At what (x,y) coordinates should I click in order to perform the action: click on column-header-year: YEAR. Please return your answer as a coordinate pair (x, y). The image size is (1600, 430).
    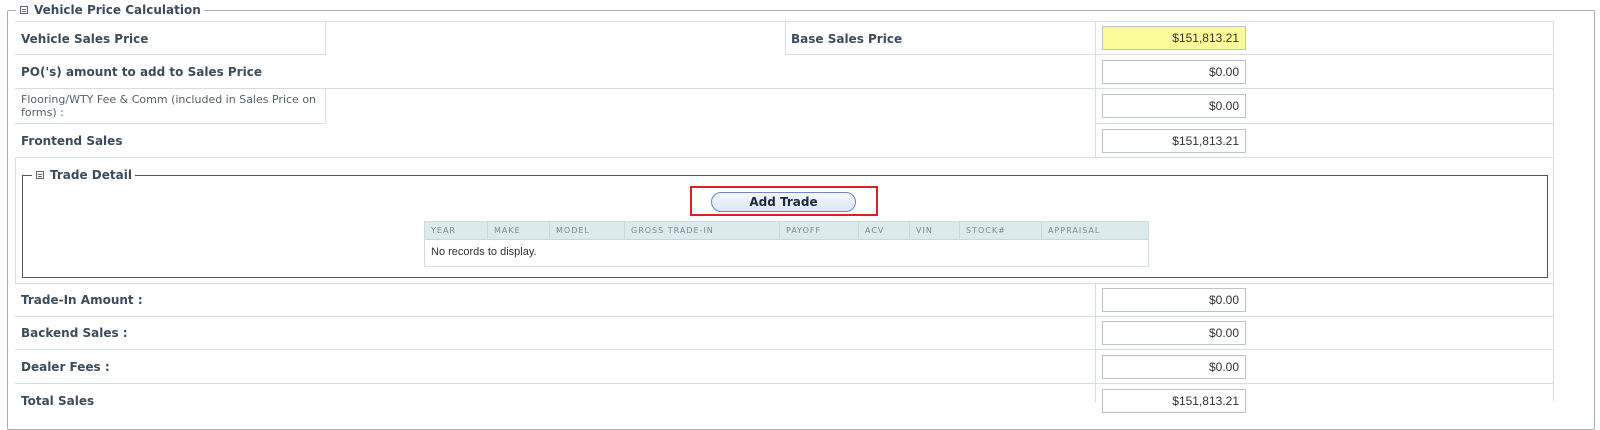
    Looking at the image, I should click on (456, 231).